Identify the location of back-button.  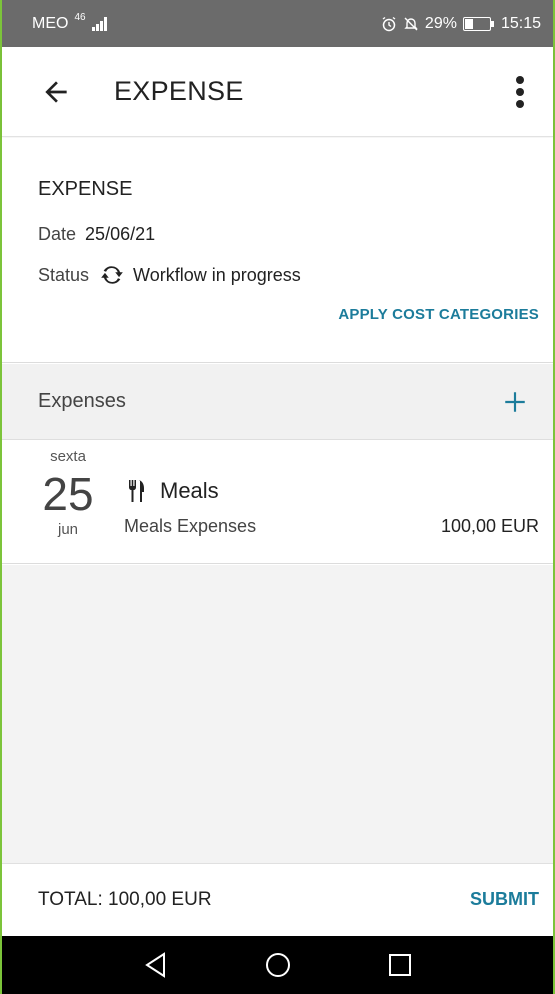
(56, 92).